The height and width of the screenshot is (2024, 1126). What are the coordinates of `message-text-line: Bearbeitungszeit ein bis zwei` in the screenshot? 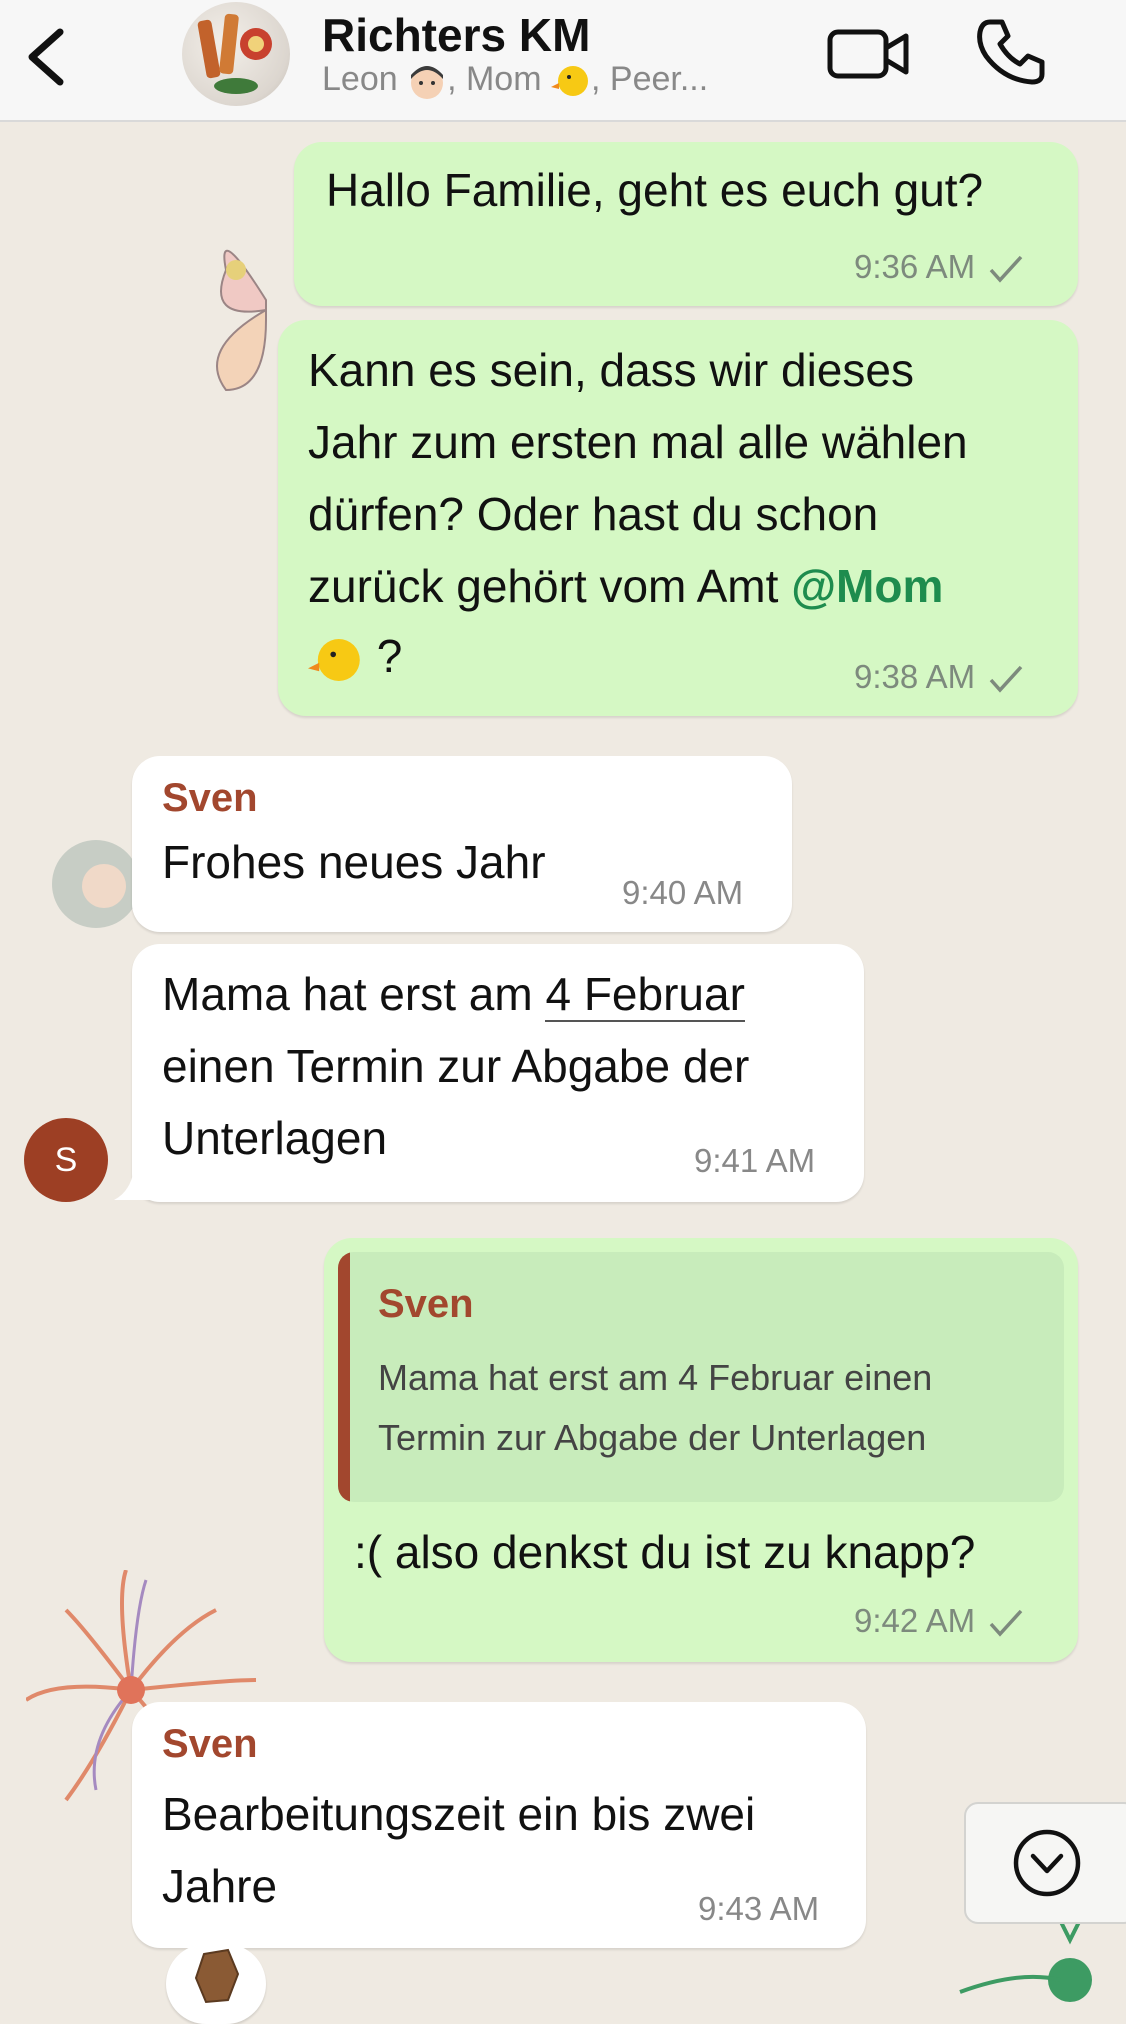 It's located at (459, 1814).